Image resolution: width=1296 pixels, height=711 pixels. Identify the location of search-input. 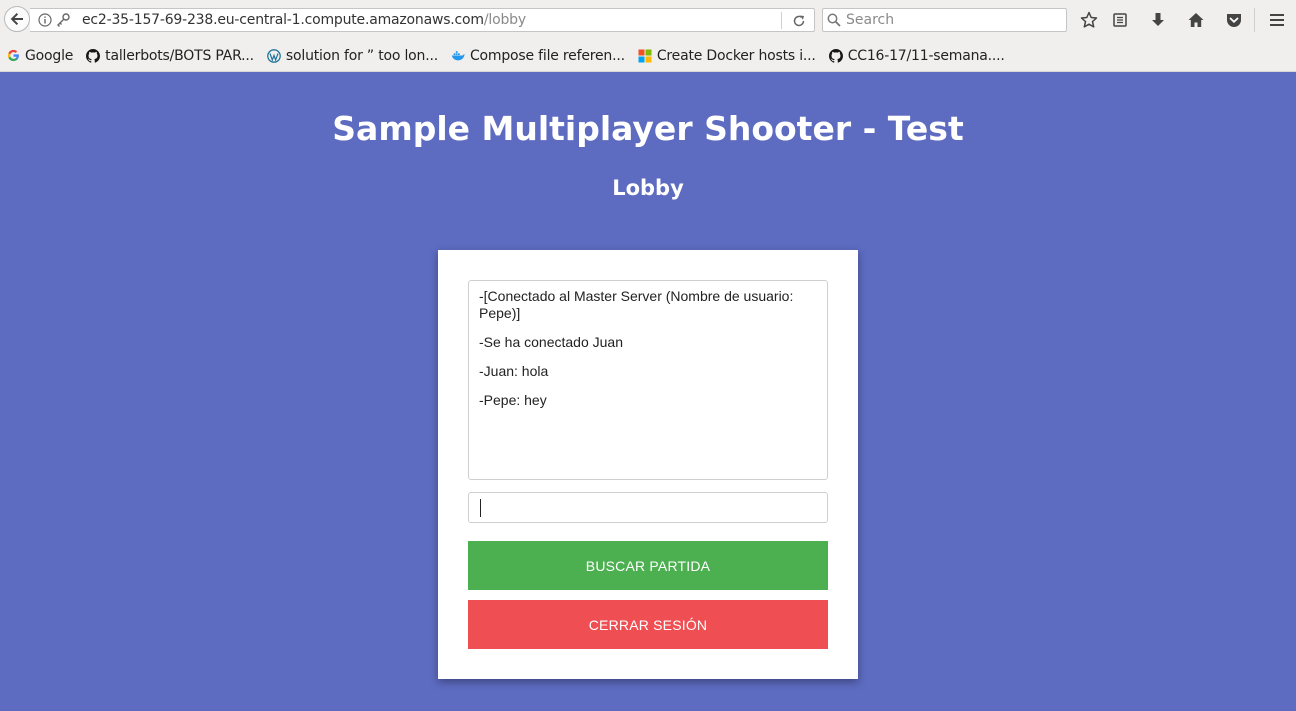
(951, 20).